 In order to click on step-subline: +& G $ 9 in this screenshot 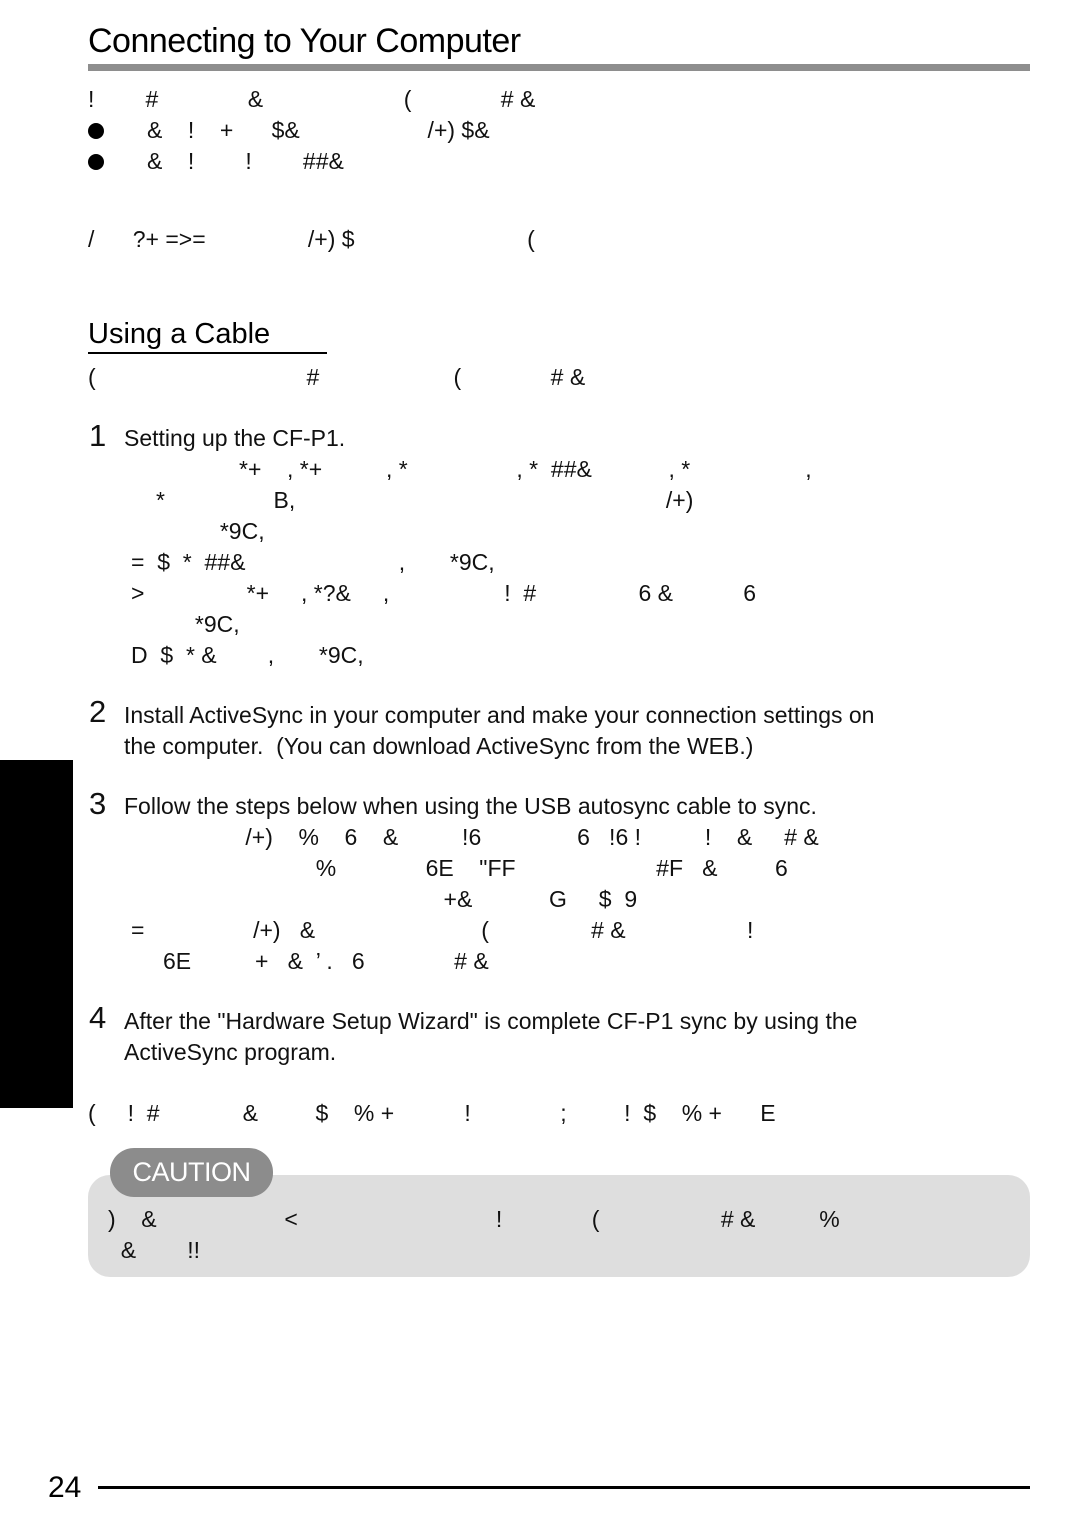, I will do `click(381, 899)`.